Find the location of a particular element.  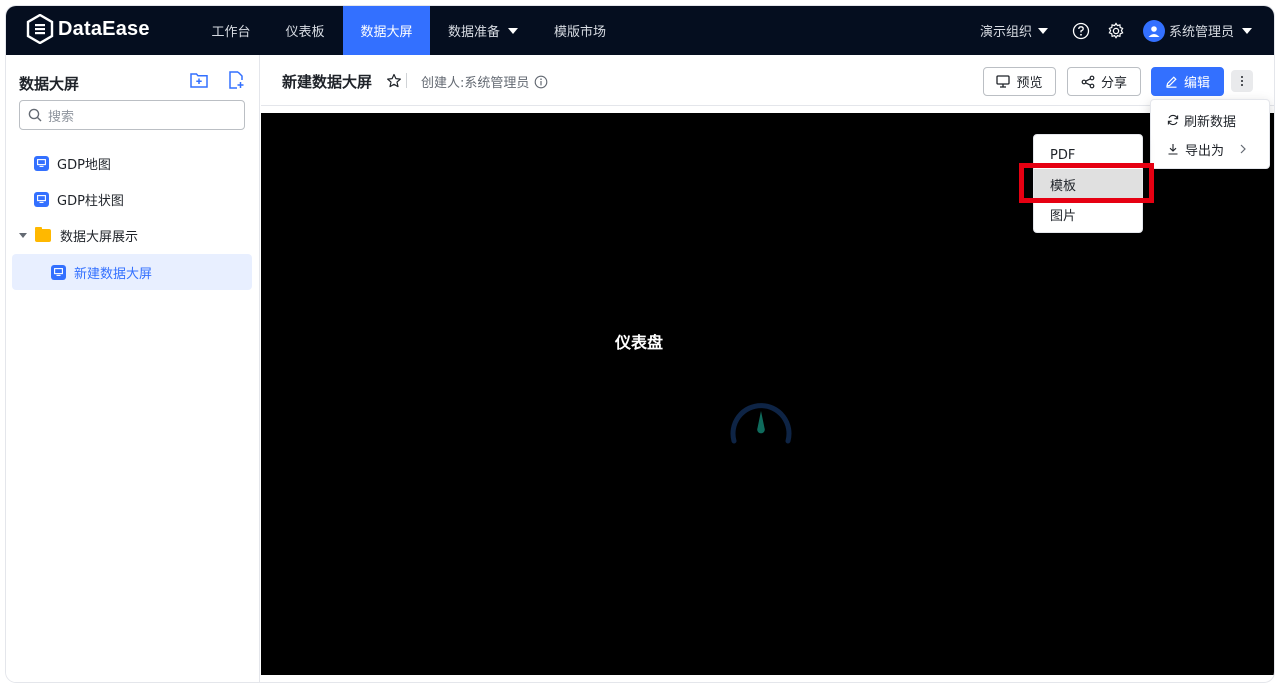

settings-button is located at coordinates (1116, 30).